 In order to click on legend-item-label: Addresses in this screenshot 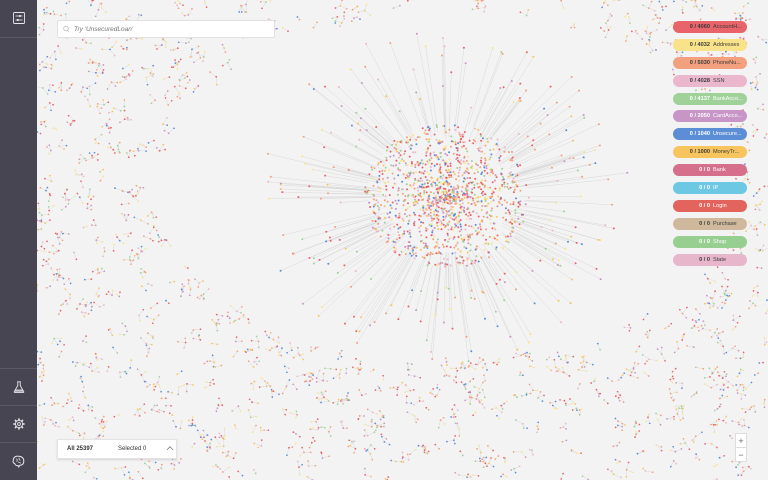, I will do `click(726, 44)`.